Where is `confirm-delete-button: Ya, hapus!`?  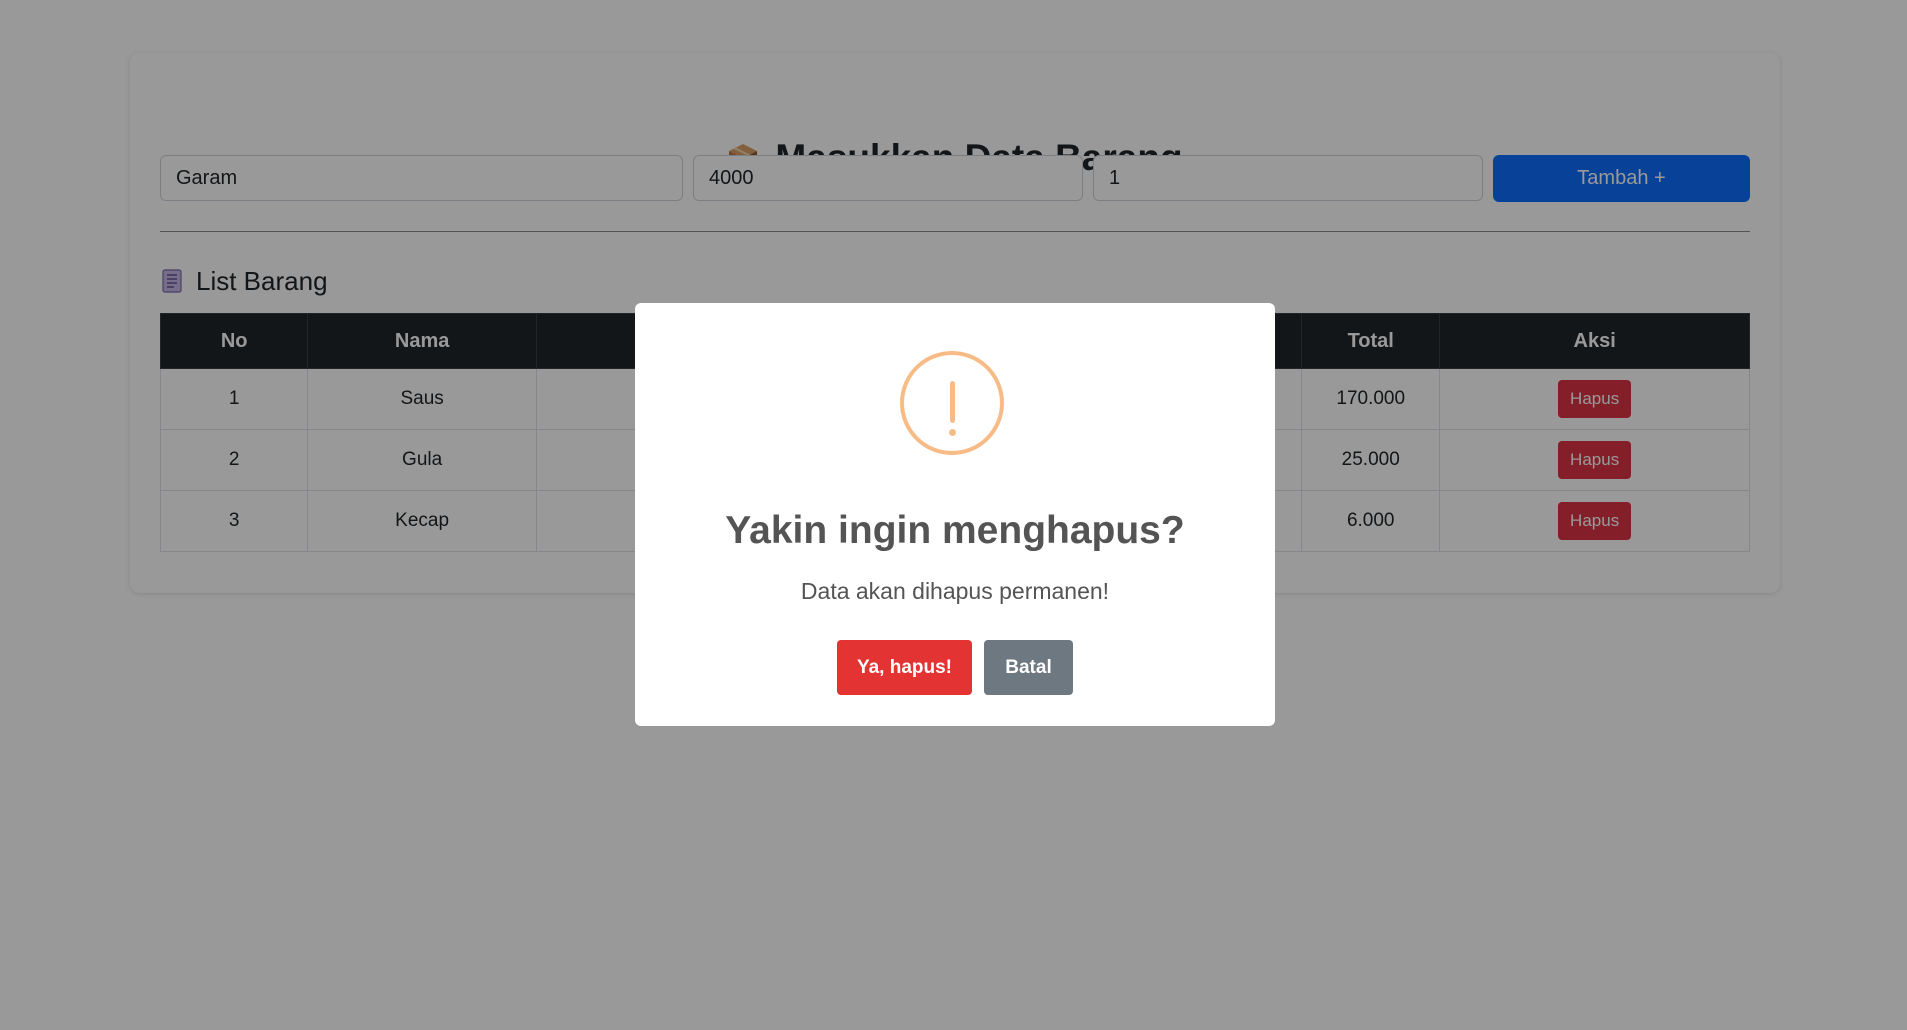 confirm-delete-button: Ya, hapus! is located at coordinates (904, 667).